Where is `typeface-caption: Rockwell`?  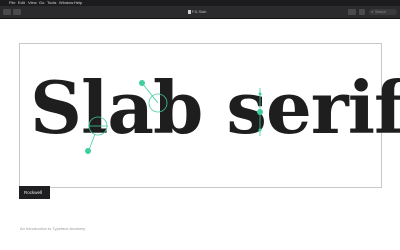
typeface-caption: Rockwell is located at coordinates (34, 192).